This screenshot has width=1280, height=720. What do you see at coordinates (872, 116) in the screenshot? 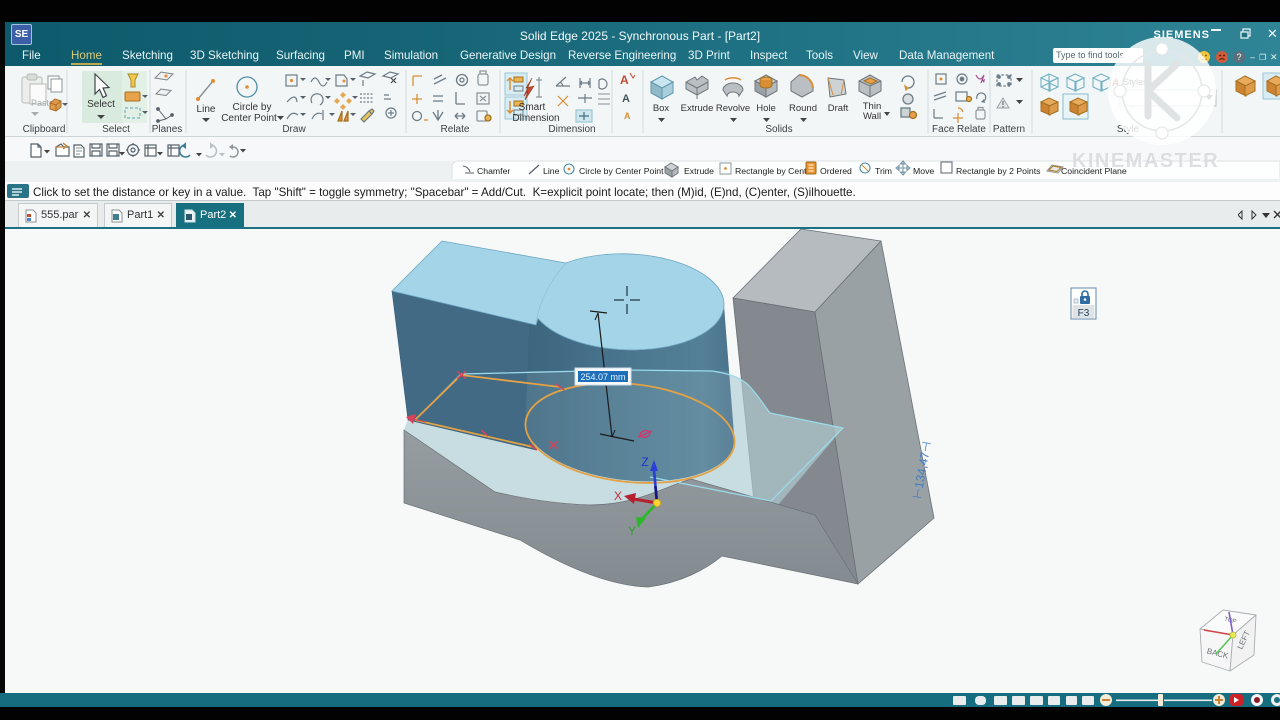
I see `svg-text: Wall` at bounding box center [872, 116].